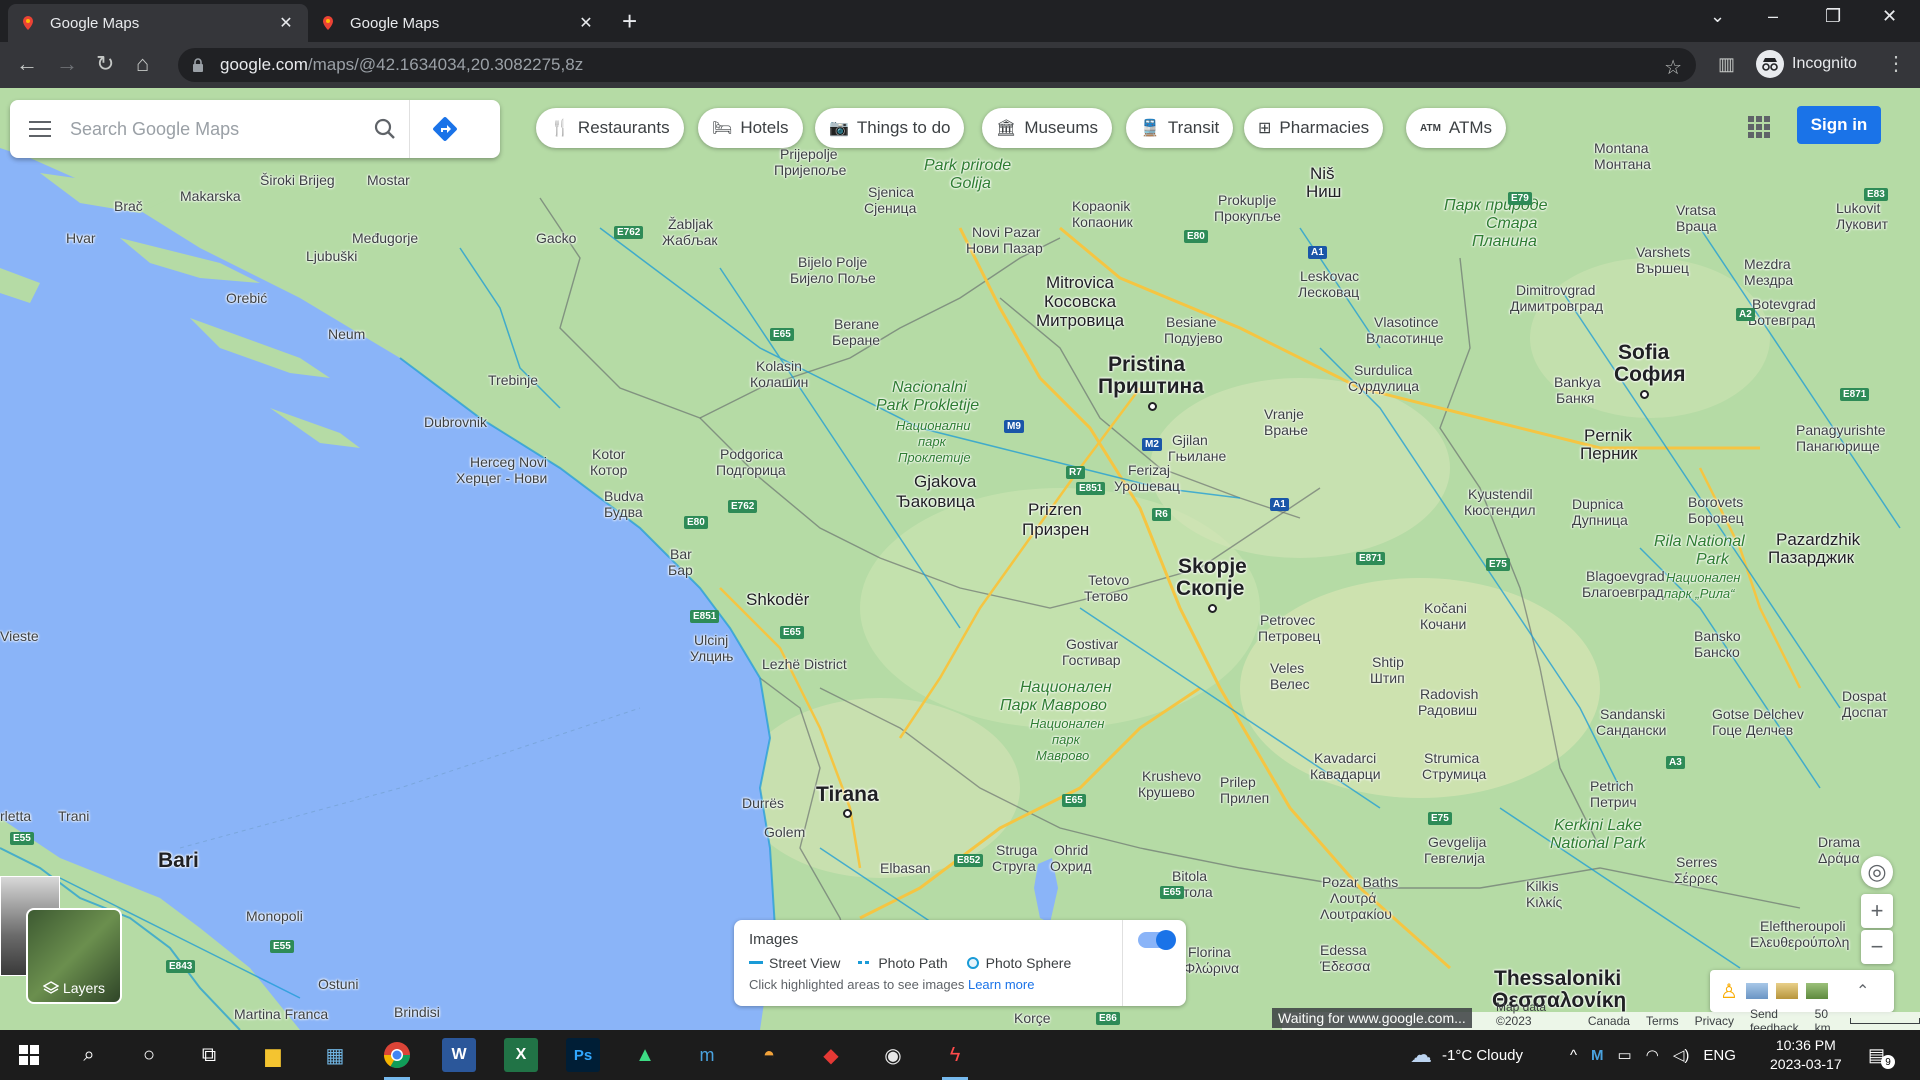  What do you see at coordinates (1786, 991) in the screenshot?
I see `imagery-thumbnail` at bounding box center [1786, 991].